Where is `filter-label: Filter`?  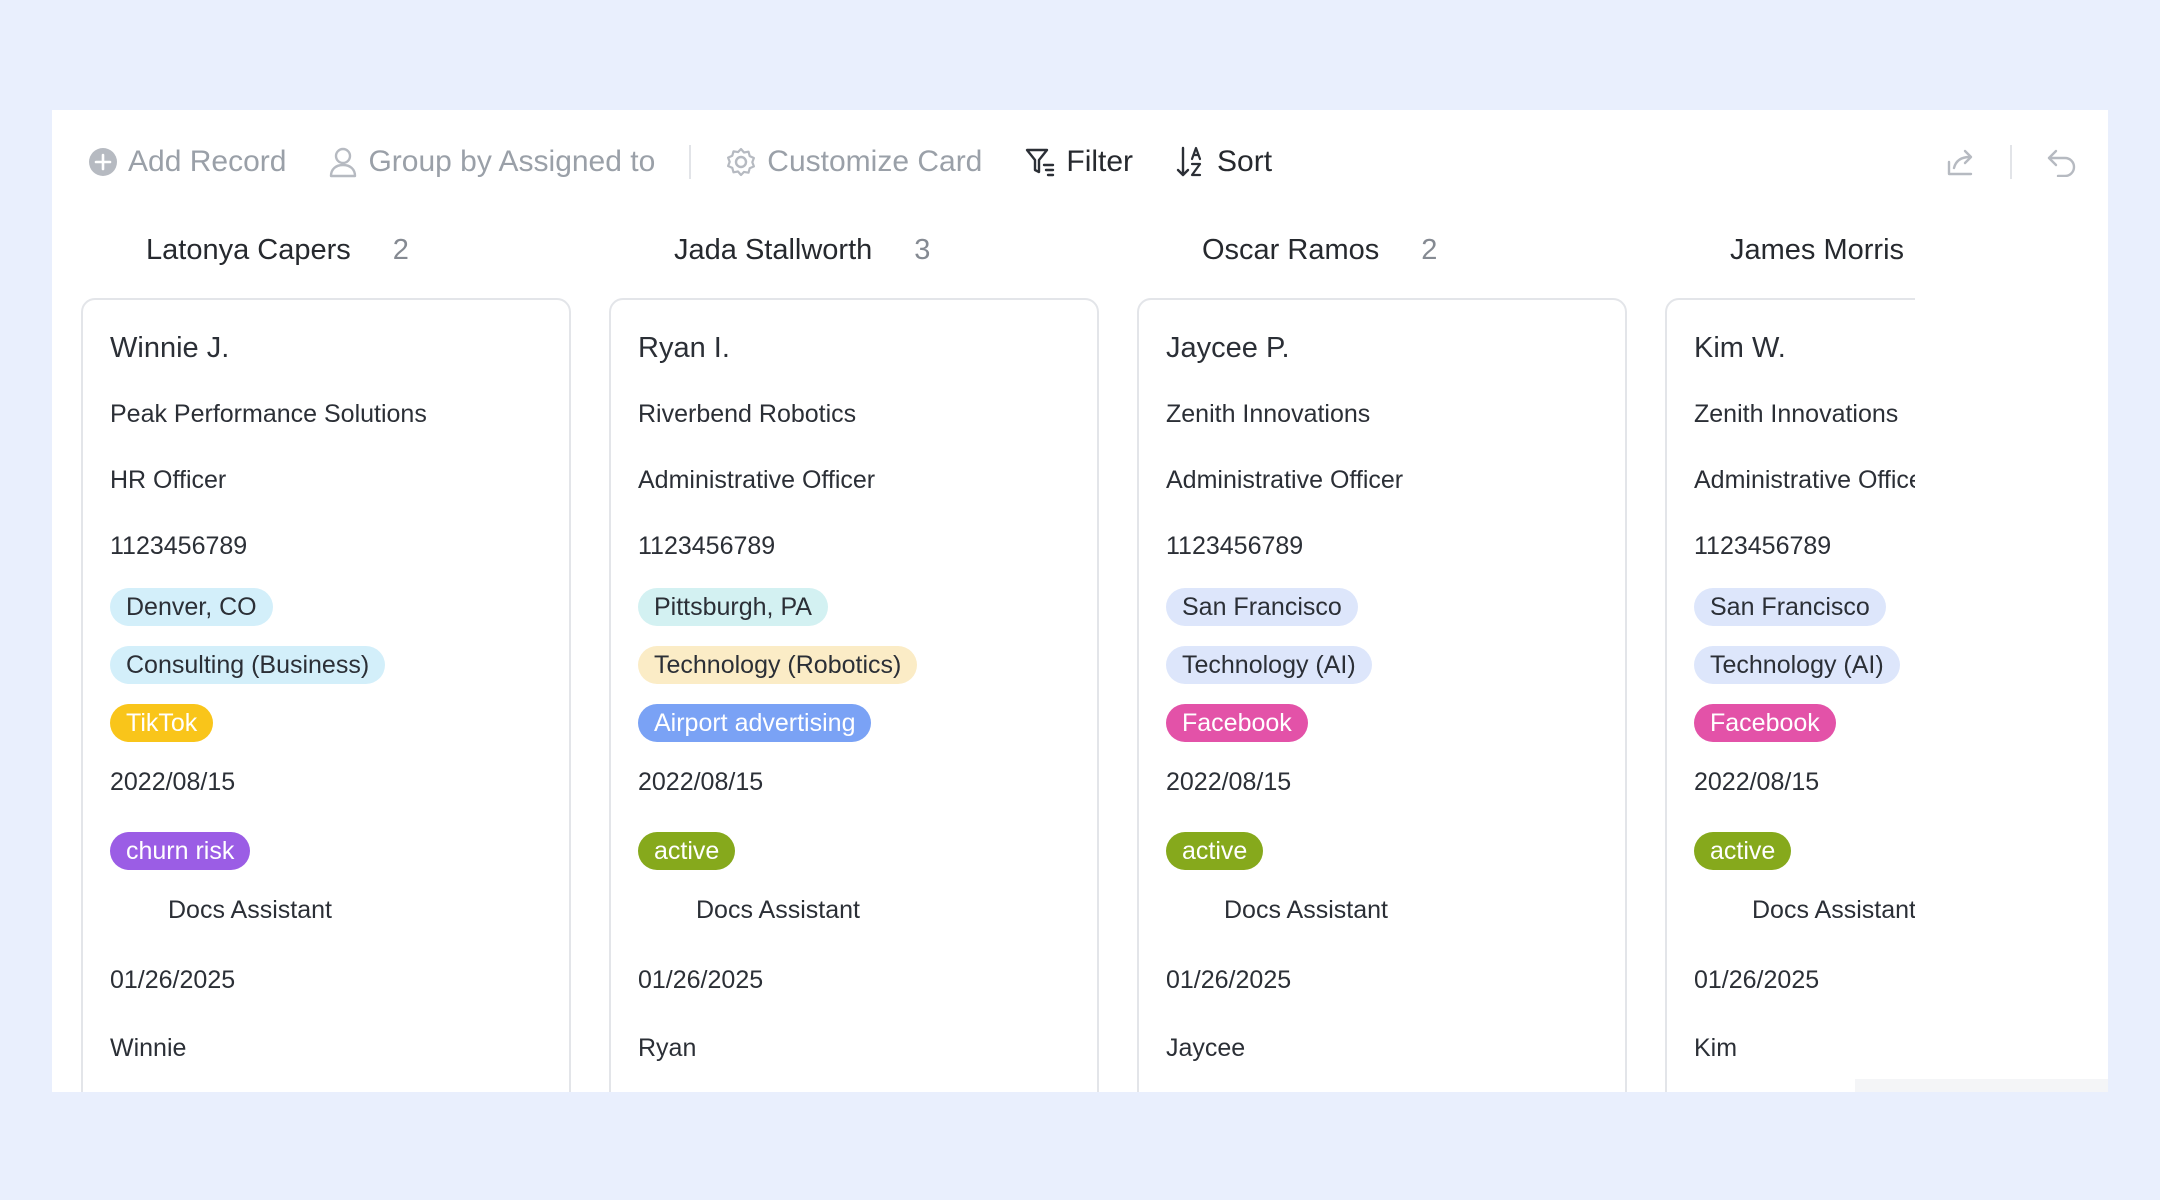
filter-label: Filter is located at coordinates (1100, 161).